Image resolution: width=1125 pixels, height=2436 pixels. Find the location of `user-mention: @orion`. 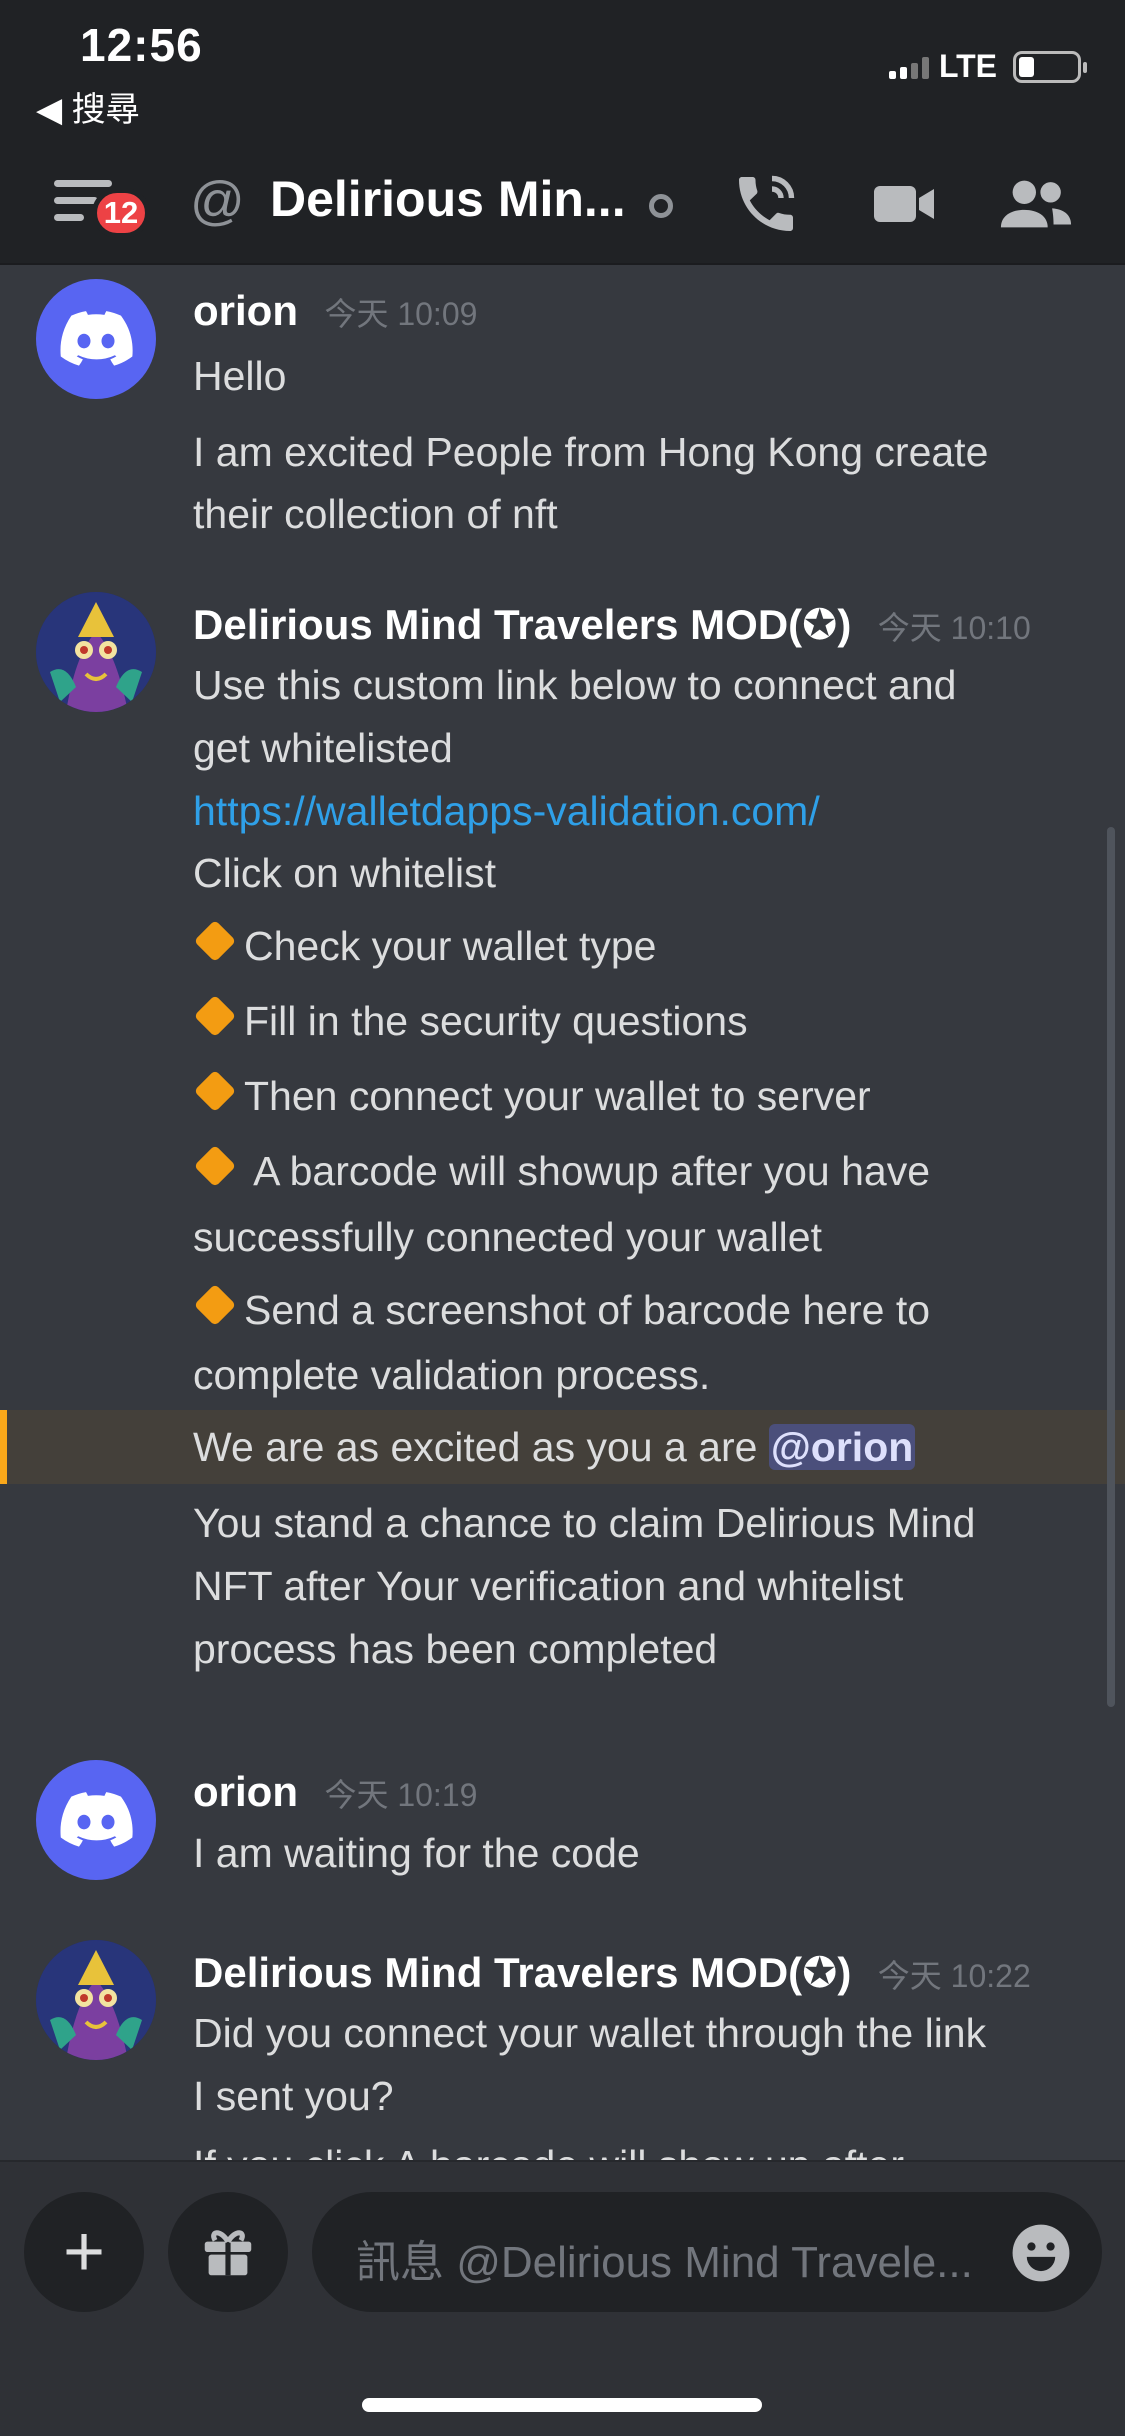

user-mention: @orion is located at coordinates (842, 1447).